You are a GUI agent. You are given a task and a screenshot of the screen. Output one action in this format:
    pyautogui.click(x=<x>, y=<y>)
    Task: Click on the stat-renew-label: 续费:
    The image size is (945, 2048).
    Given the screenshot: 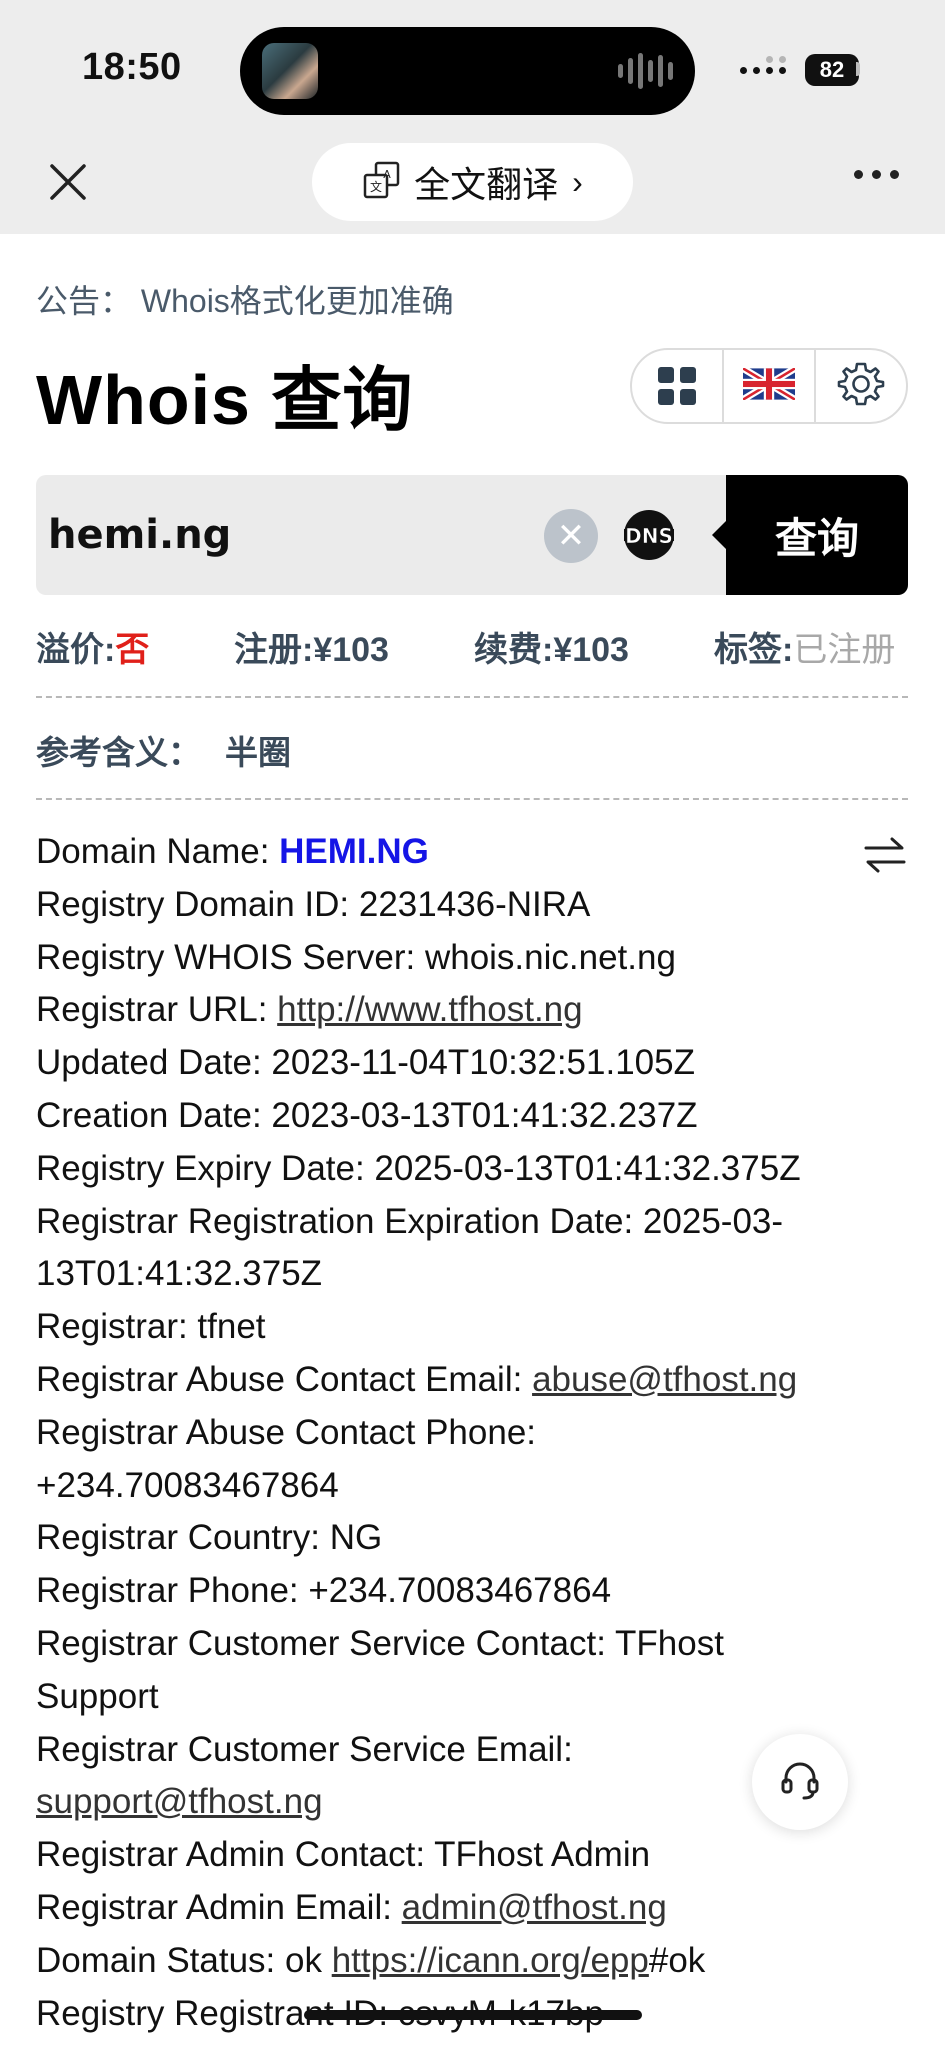 What is the action you would take?
    pyautogui.click(x=514, y=650)
    